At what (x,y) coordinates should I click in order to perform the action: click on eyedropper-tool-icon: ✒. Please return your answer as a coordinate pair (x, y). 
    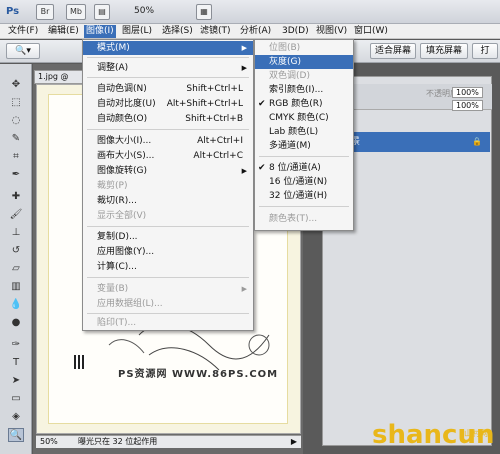
    Looking at the image, I should click on (16, 175).